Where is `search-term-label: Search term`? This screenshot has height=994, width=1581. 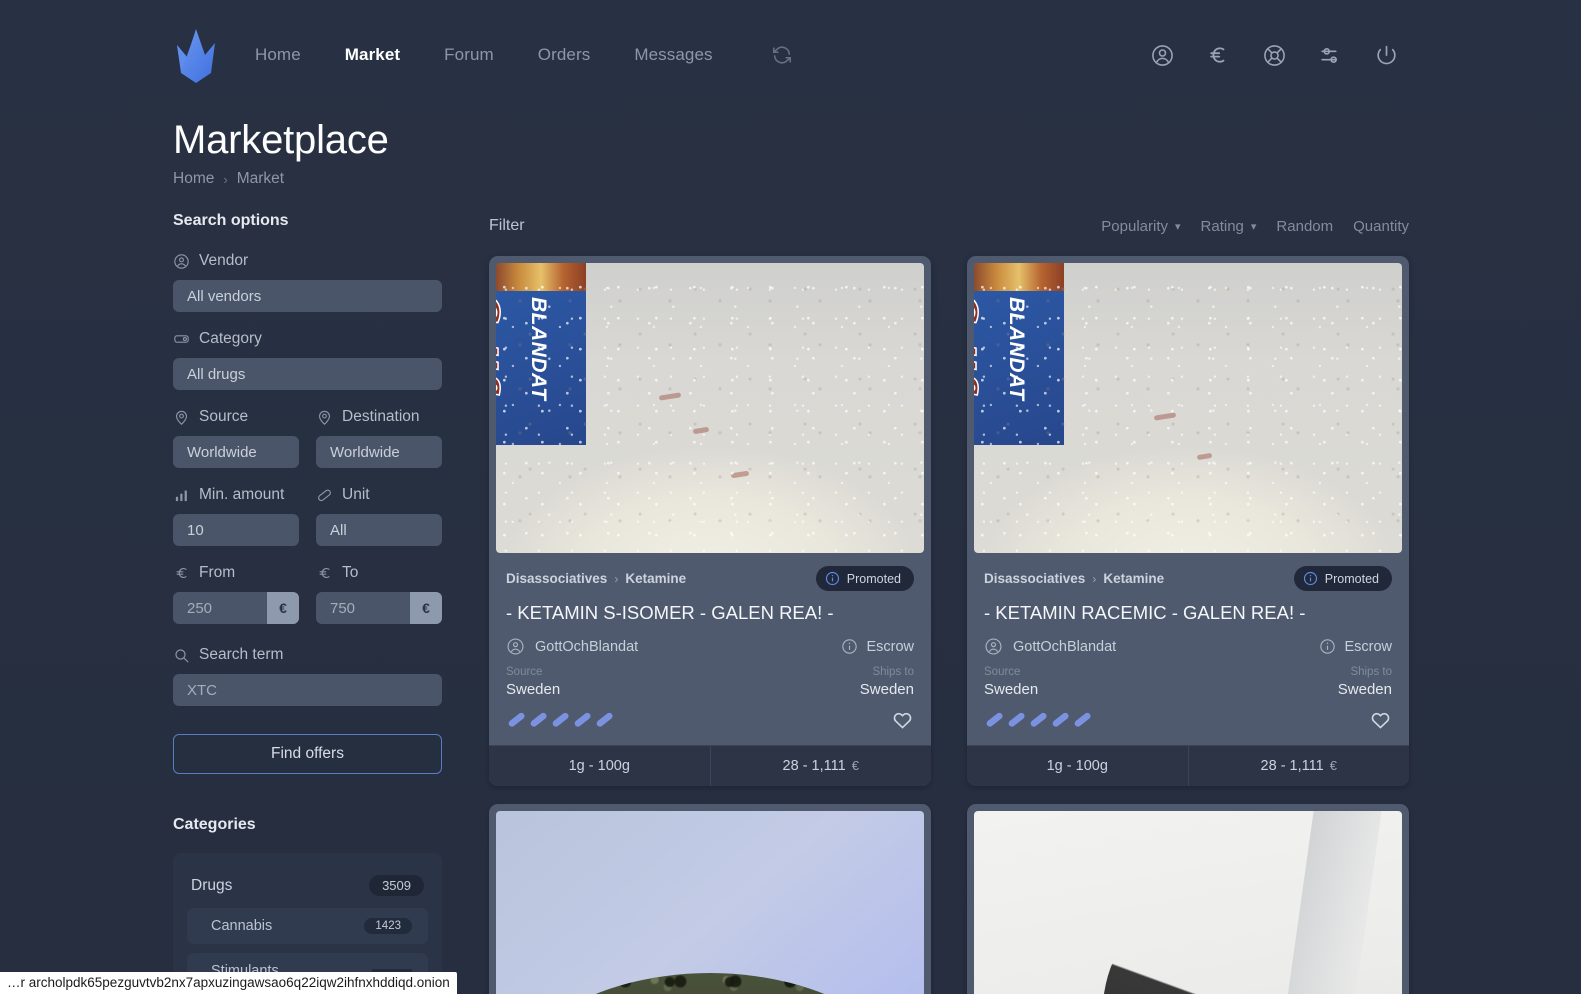
search-term-label: Search term is located at coordinates (241, 654).